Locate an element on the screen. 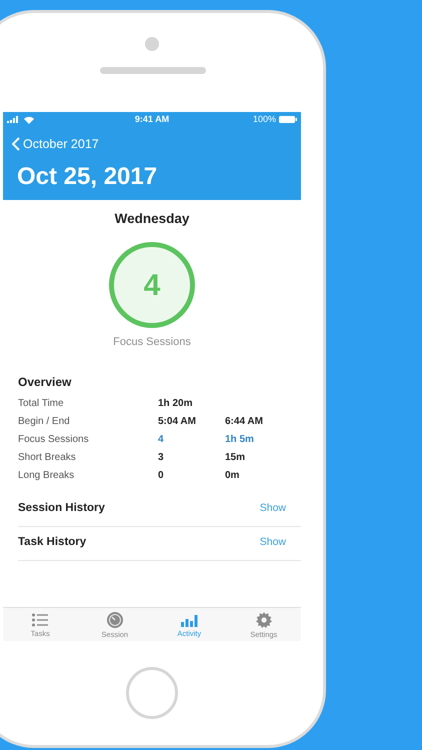 The image size is (422, 750). session-count: 4 is located at coordinates (152, 285).